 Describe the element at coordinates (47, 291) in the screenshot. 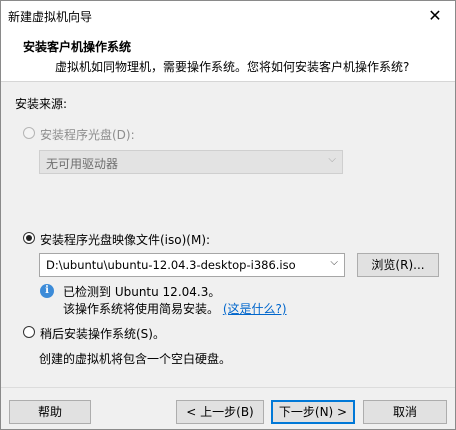

I see `info-icon: i` at that location.